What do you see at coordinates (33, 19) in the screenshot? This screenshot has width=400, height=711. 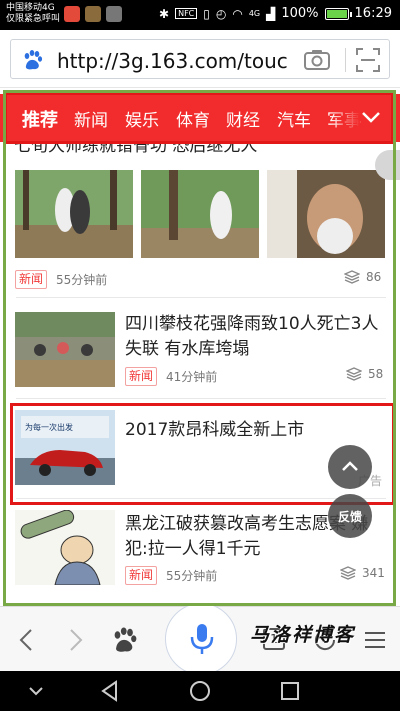 I see `emergency-only: 仅限紧急呼叫` at bounding box center [33, 19].